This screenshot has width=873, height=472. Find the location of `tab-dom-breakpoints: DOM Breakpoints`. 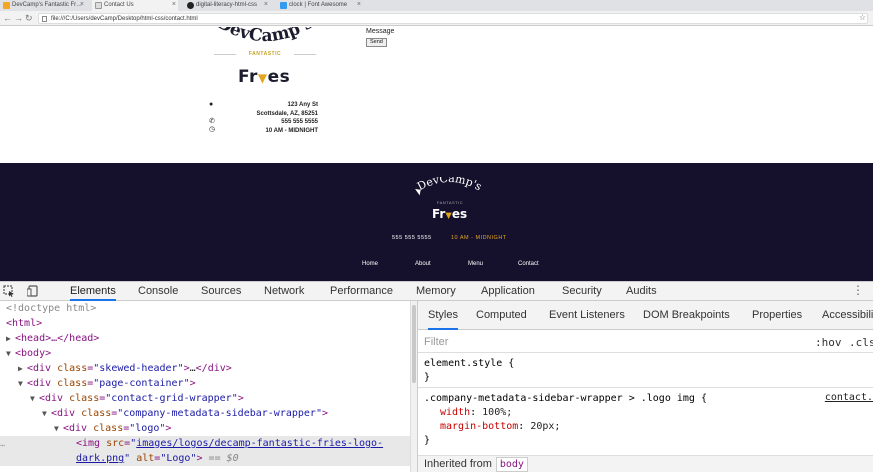

tab-dom-breakpoints: DOM Breakpoints is located at coordinates (686, 315).